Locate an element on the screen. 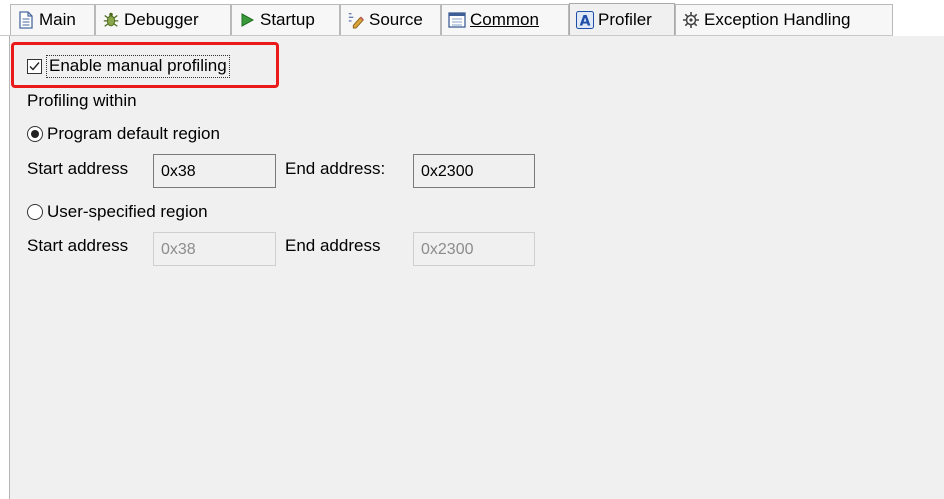  program-default-end-address-field: 0x2300 is located at coordinates (474, 171).